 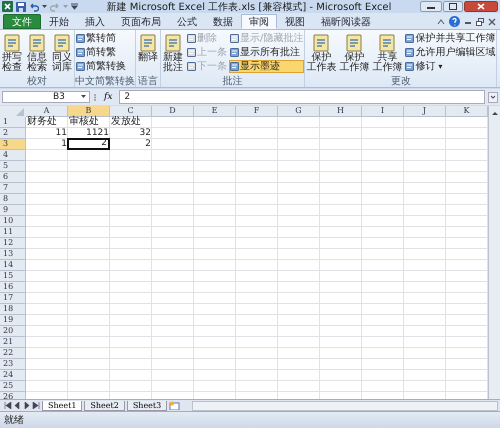 I want to click on formula-field: 2, so click(x=302, y=97).